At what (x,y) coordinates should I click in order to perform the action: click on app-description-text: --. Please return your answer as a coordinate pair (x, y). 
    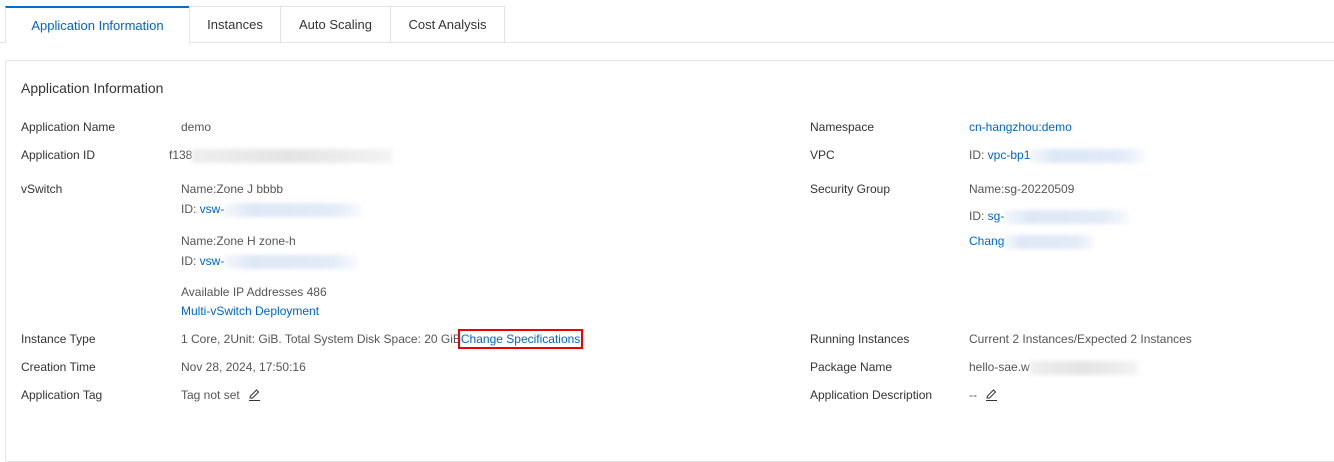
    Looking at the image, I should click on (973, 395).